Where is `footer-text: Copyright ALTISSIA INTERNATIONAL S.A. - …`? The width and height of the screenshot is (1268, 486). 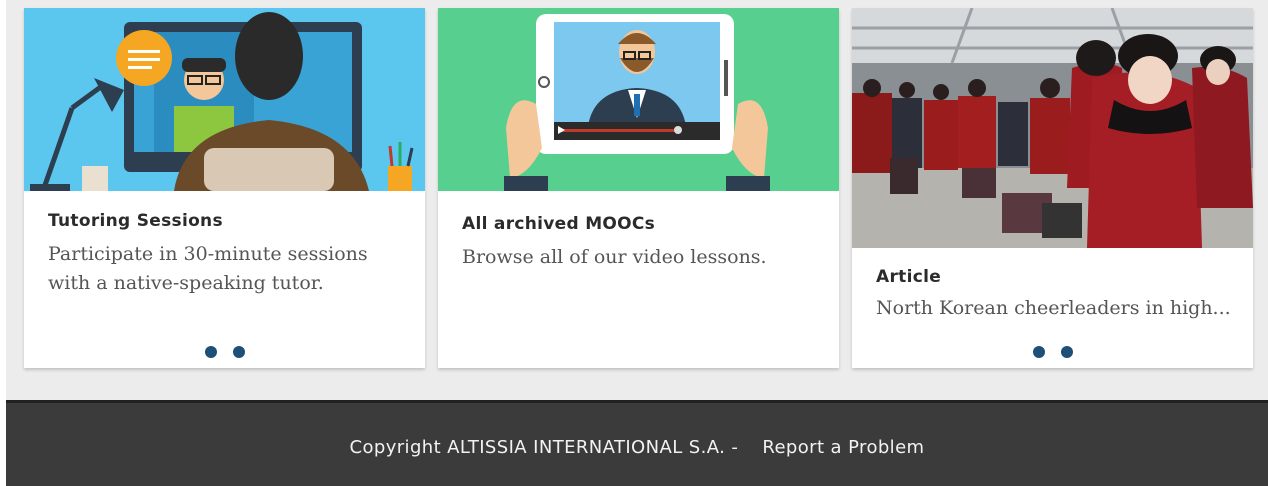
footer-text: Copyright ALTISSIA INTERNATIONAL S.A. - … is located at coordinates (637, 447).